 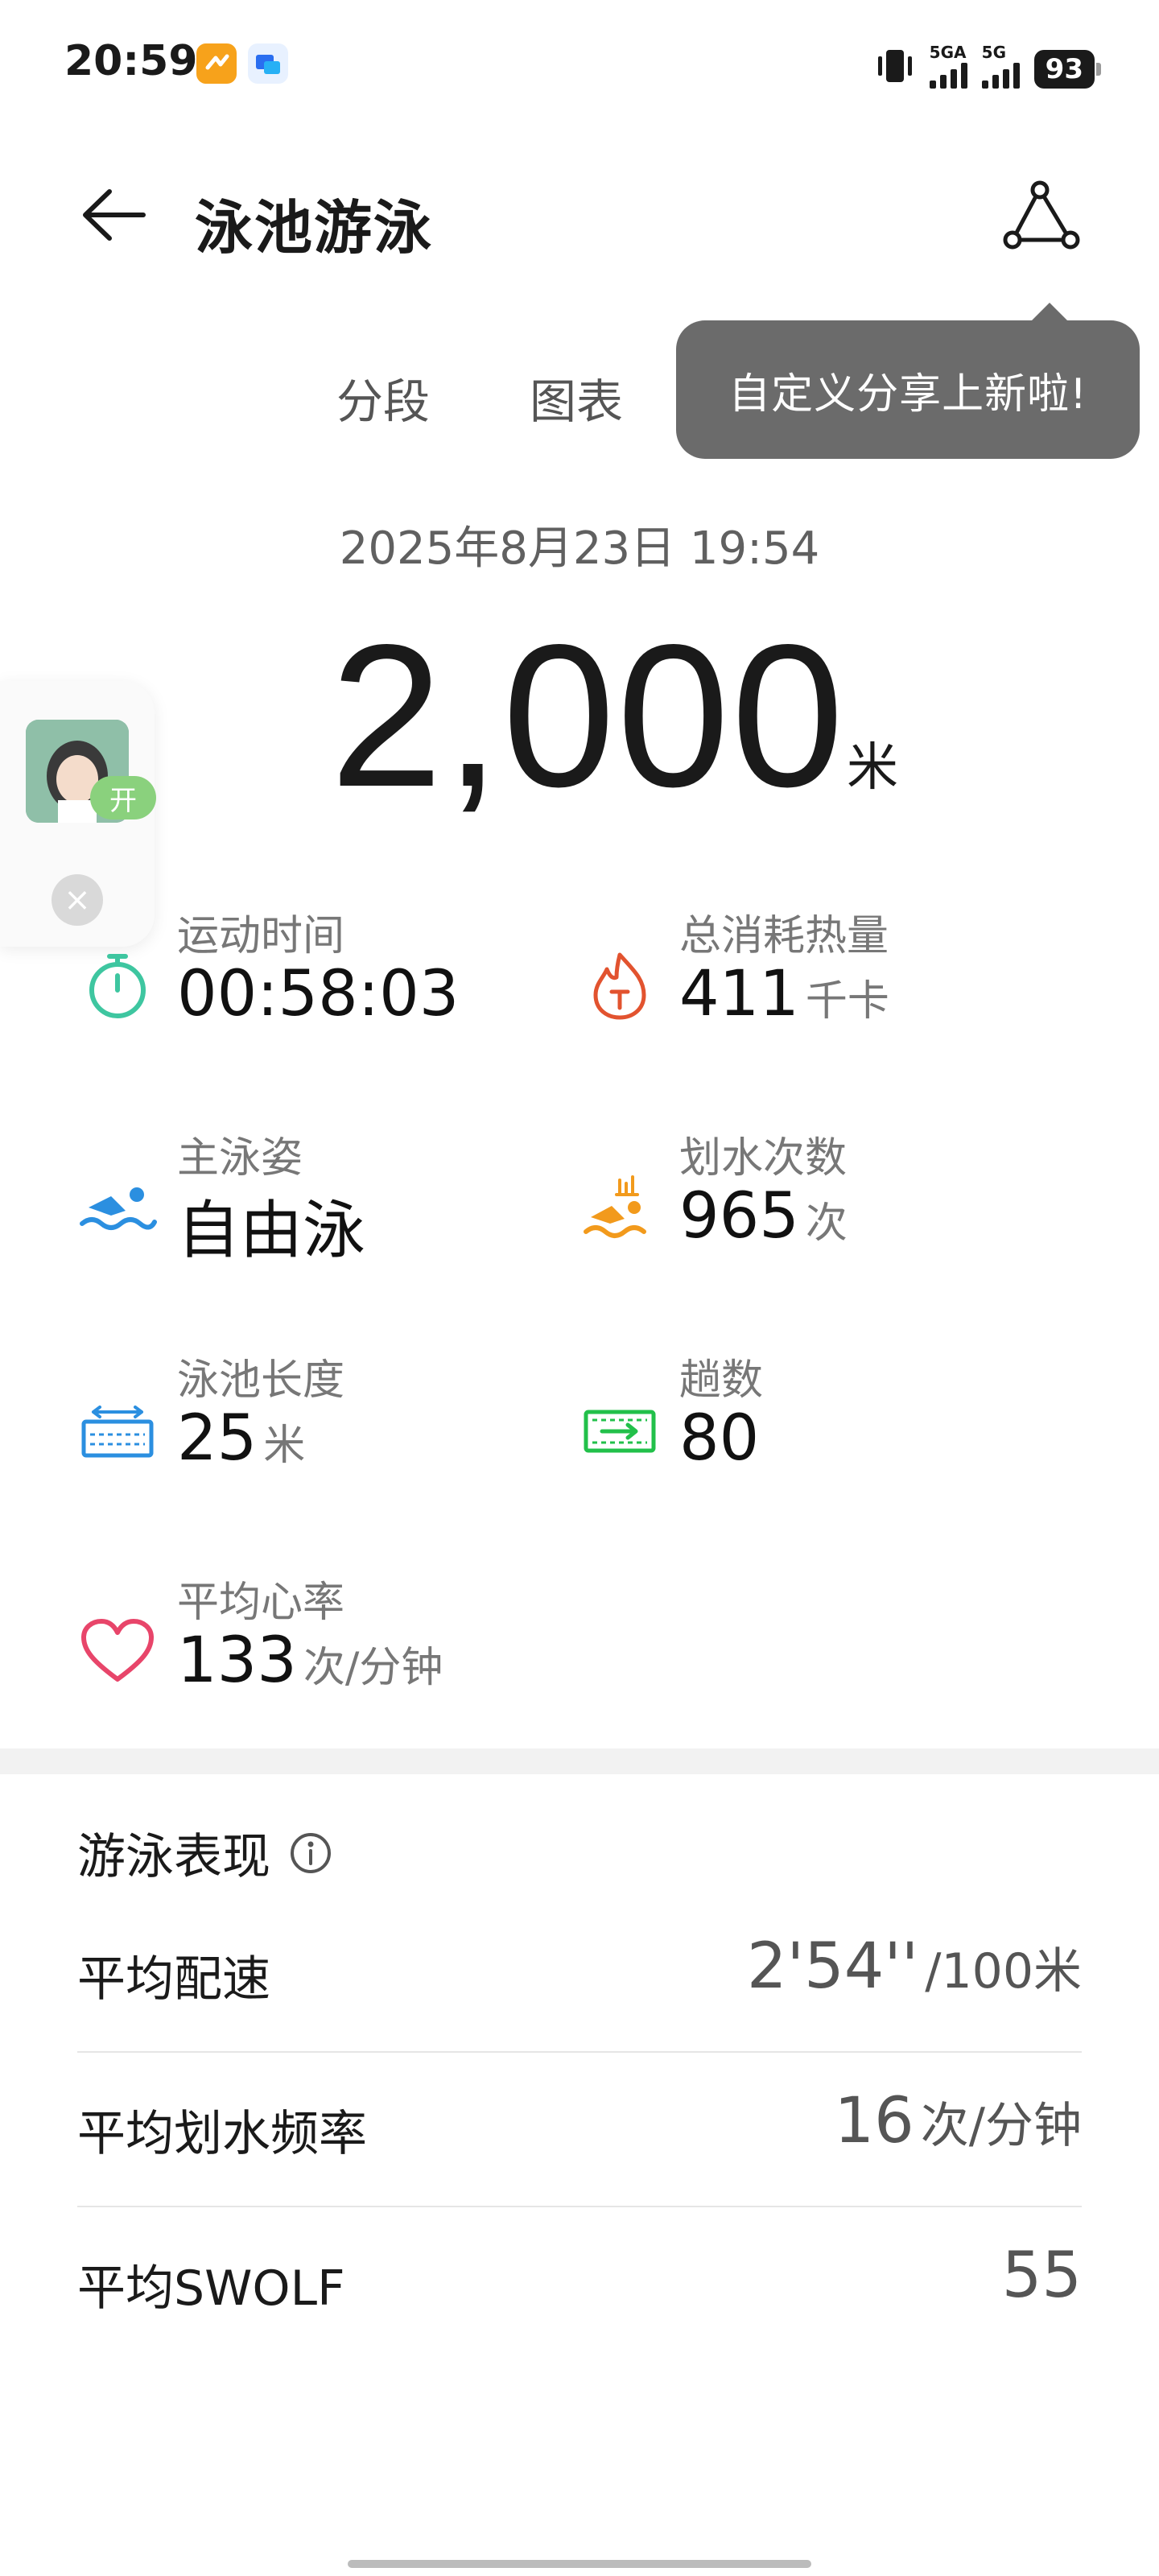 What do you see at coordinates (763, 1216) in the screenshot?
I see `metric-value: 965 次` at bounding box center [763, 1216].